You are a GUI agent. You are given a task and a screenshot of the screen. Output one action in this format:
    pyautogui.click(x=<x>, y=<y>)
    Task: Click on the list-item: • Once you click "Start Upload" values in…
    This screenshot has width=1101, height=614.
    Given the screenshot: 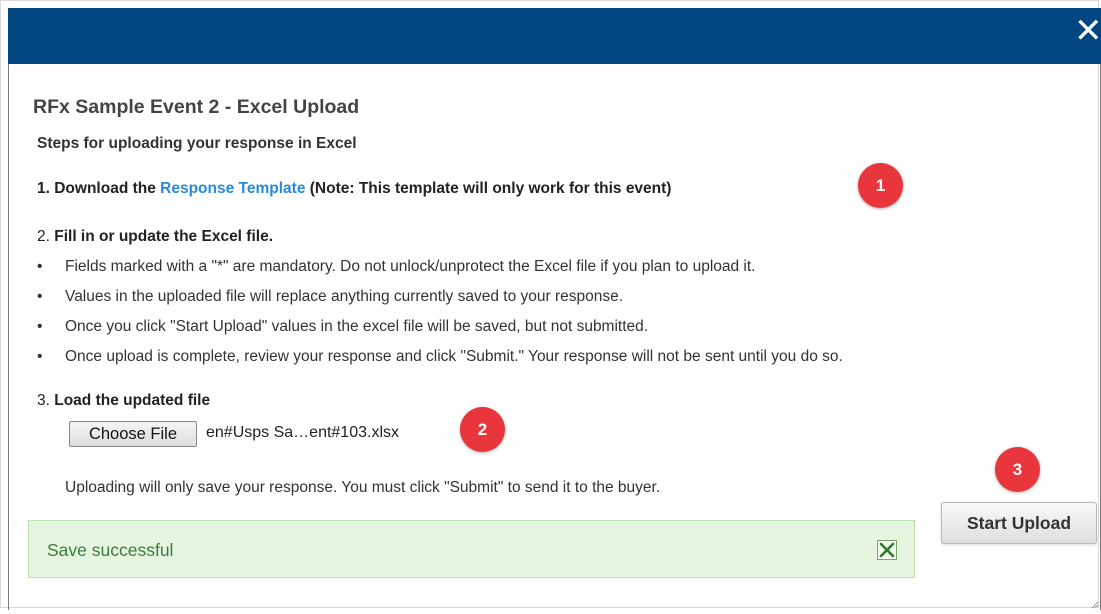 What is the action you would take?
    pyautogui.click(x=440, y=332)
    